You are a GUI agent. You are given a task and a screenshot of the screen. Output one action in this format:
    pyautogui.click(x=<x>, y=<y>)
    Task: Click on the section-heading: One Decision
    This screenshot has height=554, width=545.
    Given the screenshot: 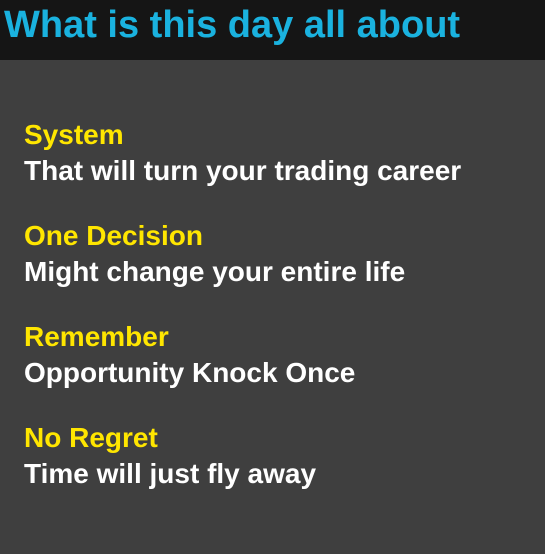 What is the action you would take?
    pyautogui.click(x=113, y=235)
    